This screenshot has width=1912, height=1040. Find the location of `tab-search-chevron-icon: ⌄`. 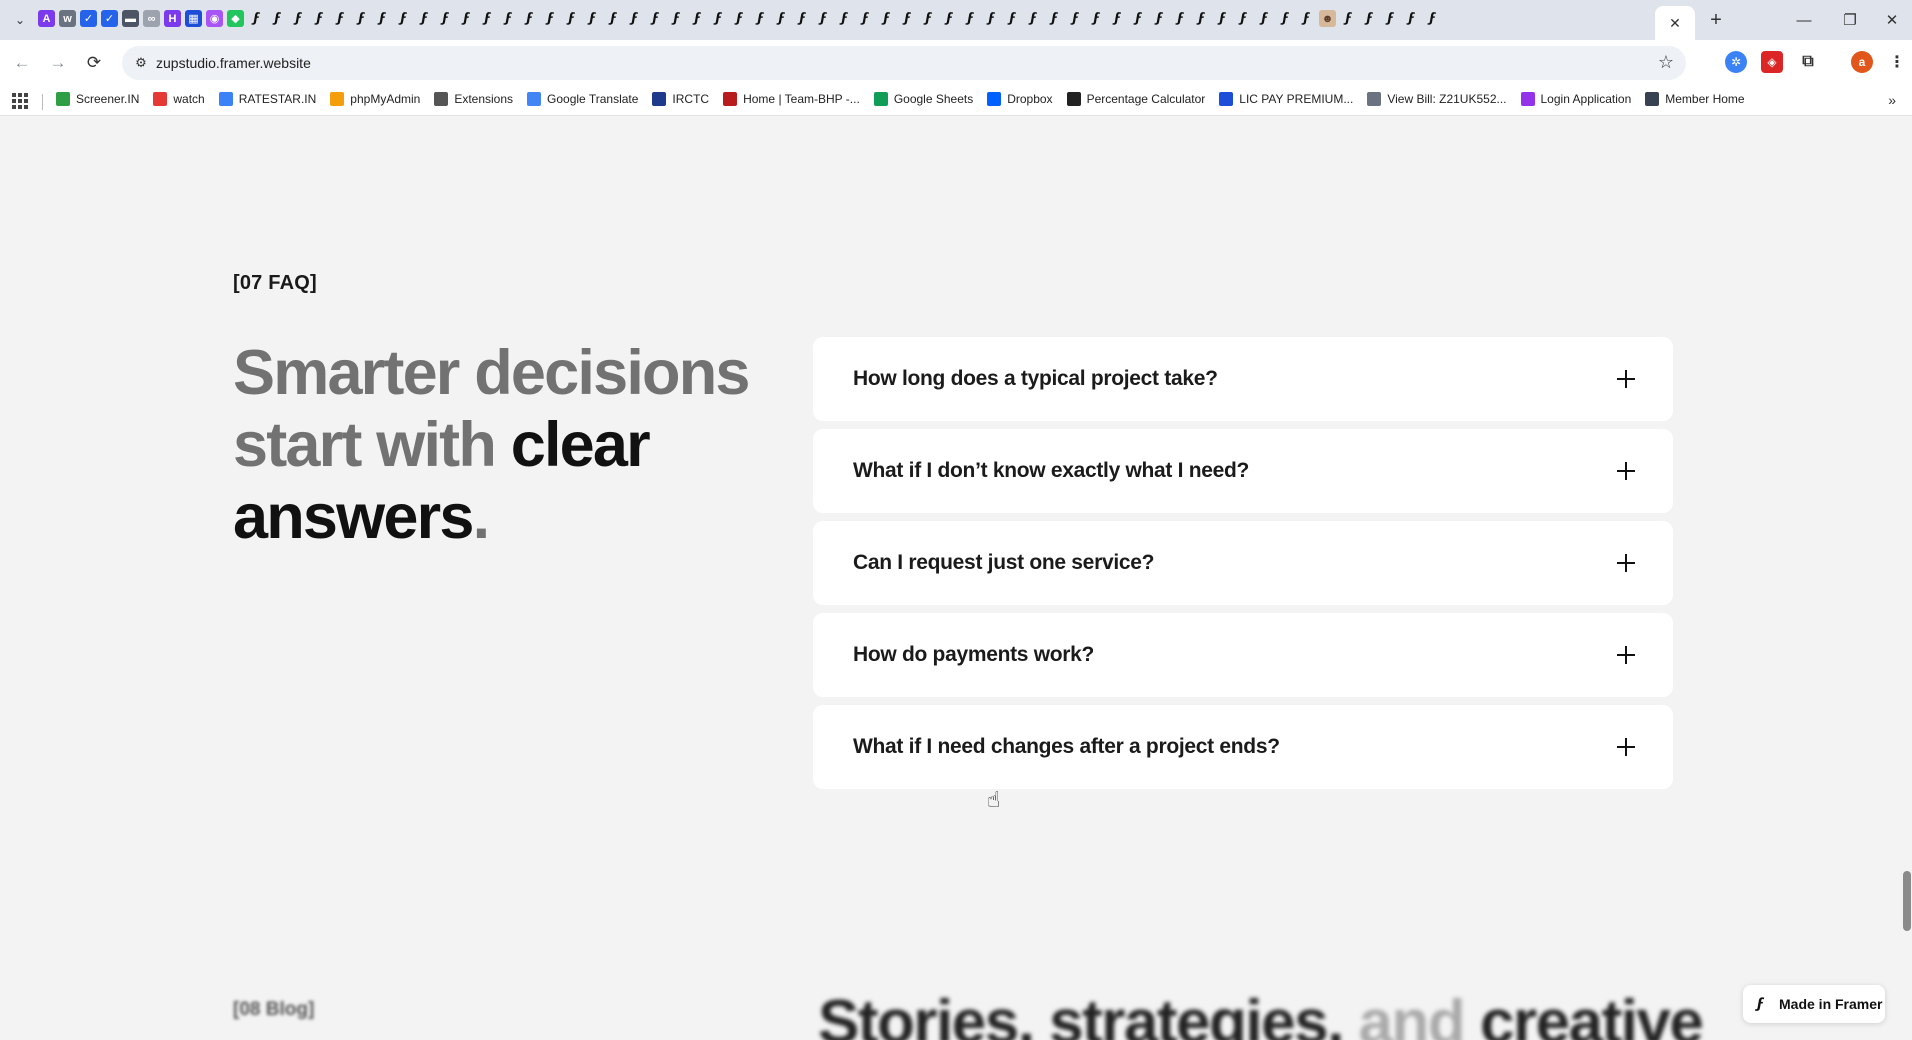

tab-search-chevron-icon: ⌄ is located at coordinates (20, 20).